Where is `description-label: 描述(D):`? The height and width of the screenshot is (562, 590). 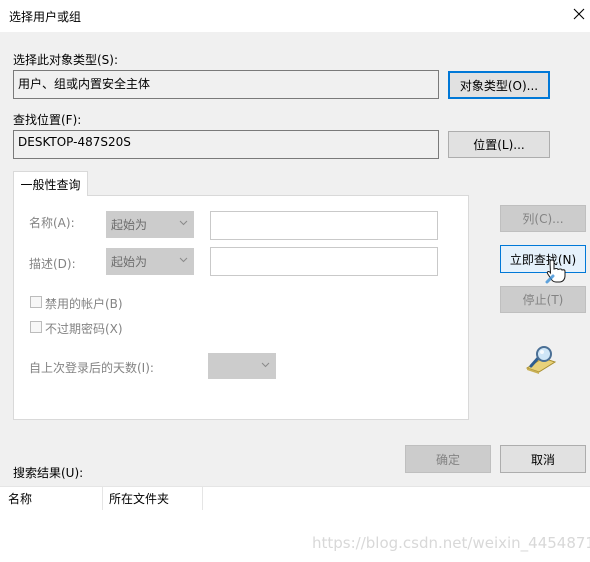 description-label: 描述(D): is located at coordinates (52, 264).